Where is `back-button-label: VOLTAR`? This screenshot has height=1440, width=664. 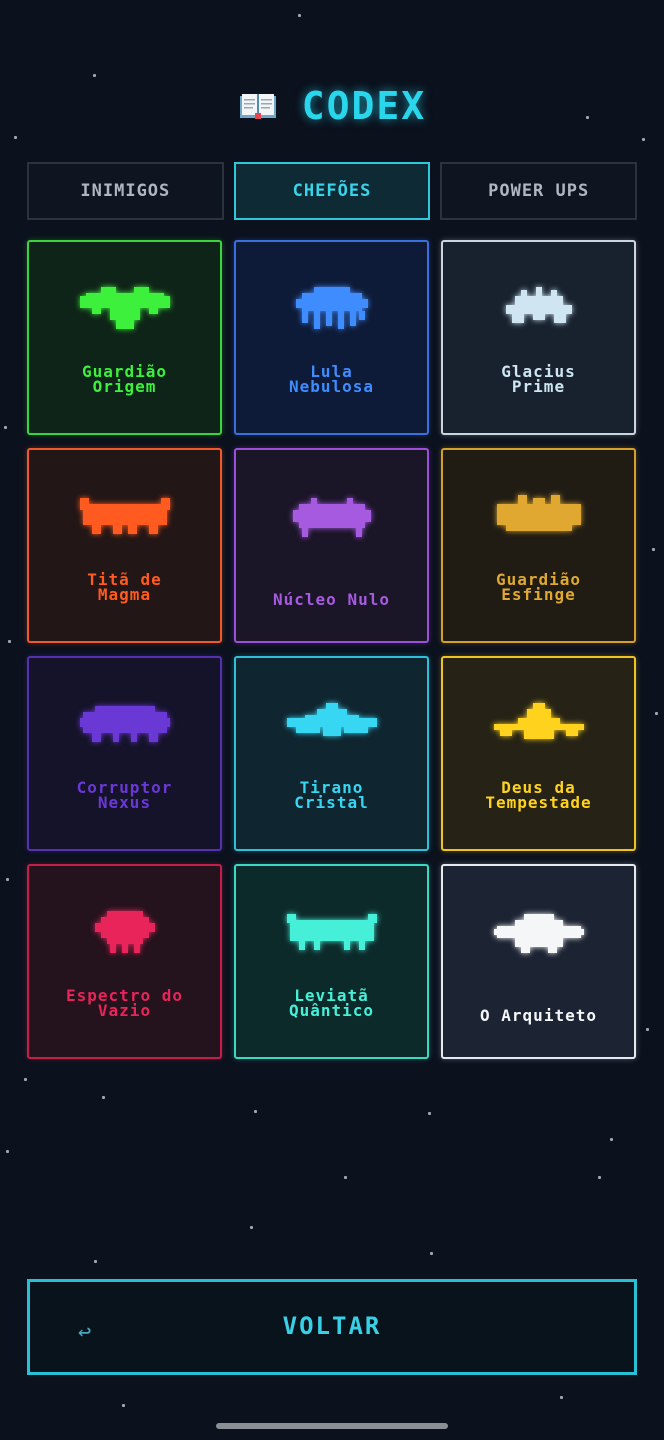
back-button-label: VOLTAR is located at coordinates (332, 1326).